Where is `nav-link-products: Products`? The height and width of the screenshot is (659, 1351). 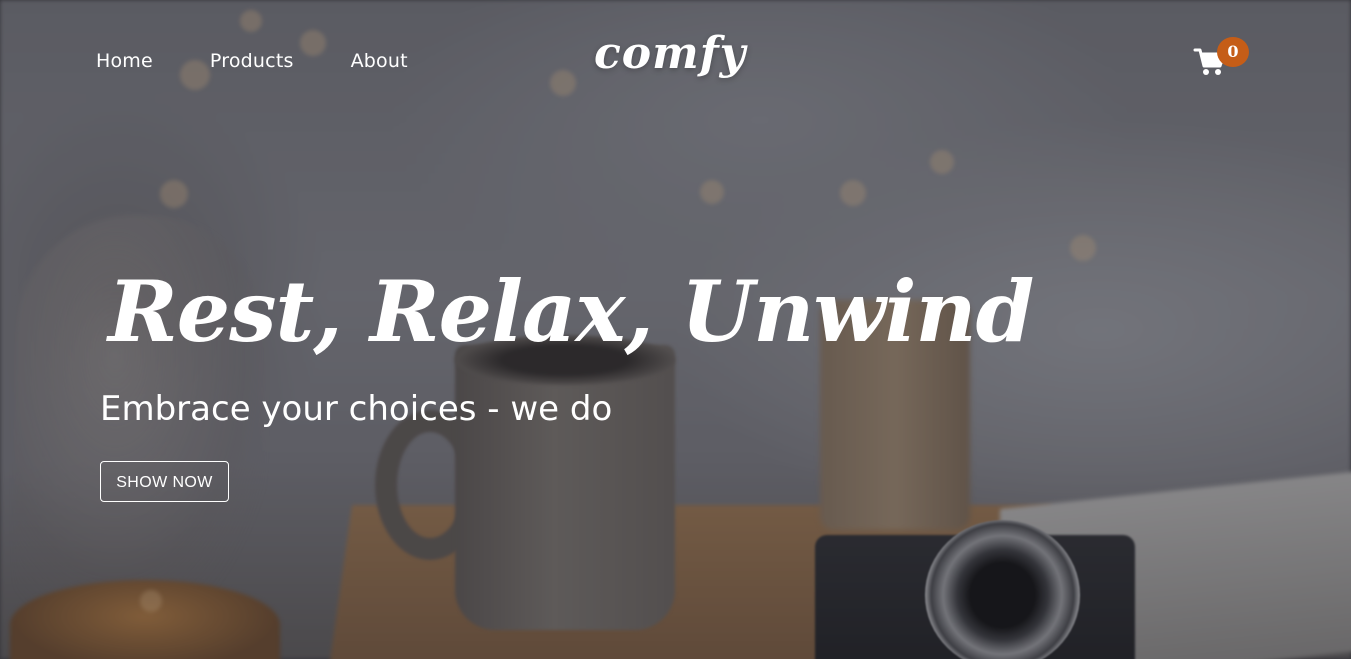 nav-link-products: Products is located at coordinates (252, 61).